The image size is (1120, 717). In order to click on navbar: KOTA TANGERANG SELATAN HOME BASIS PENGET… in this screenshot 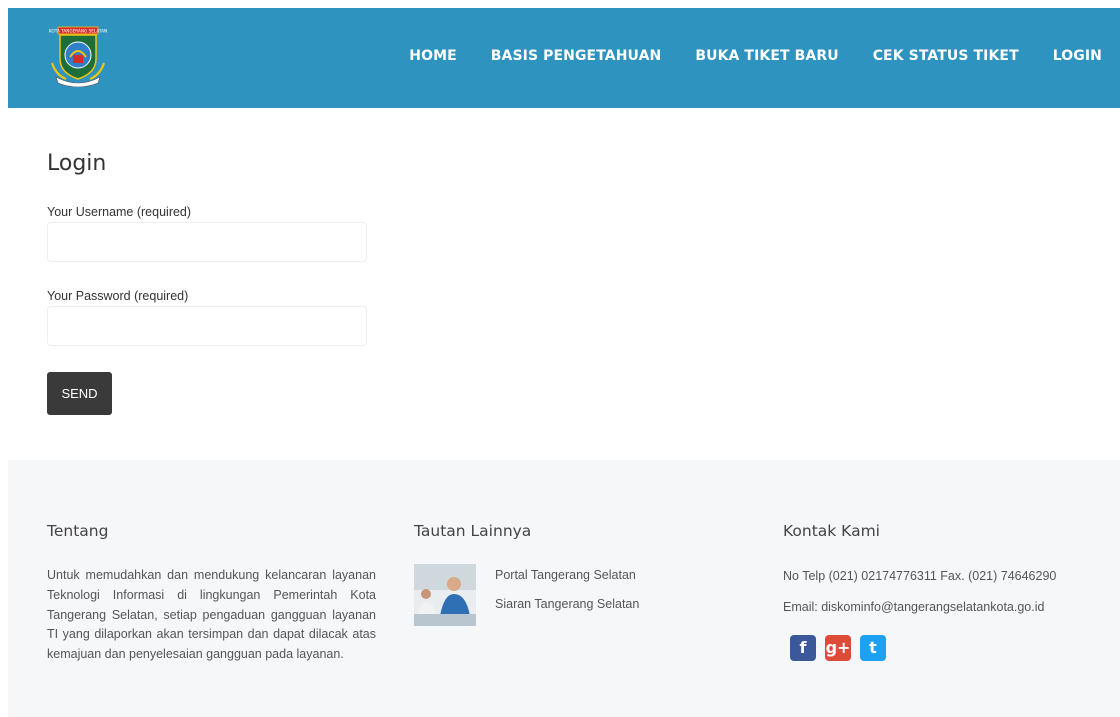, I will do `click(564, 58)`.